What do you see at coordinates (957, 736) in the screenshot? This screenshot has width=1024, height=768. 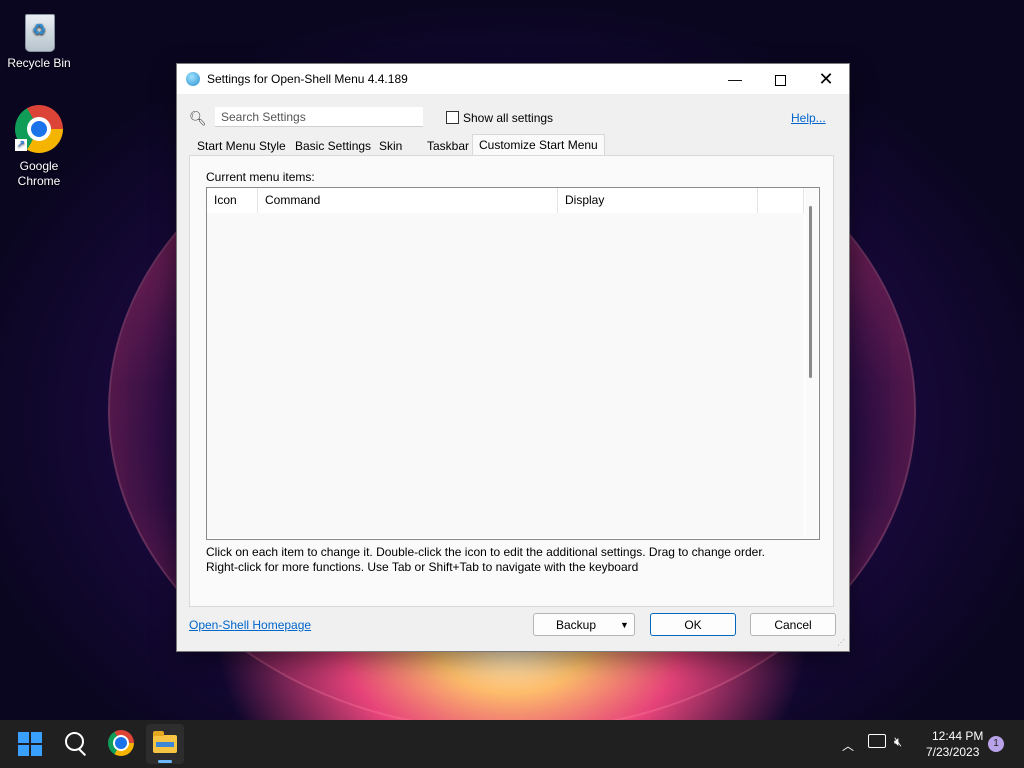 I see `clock-time: 12:44 PM` at bounding box center [957, 736].